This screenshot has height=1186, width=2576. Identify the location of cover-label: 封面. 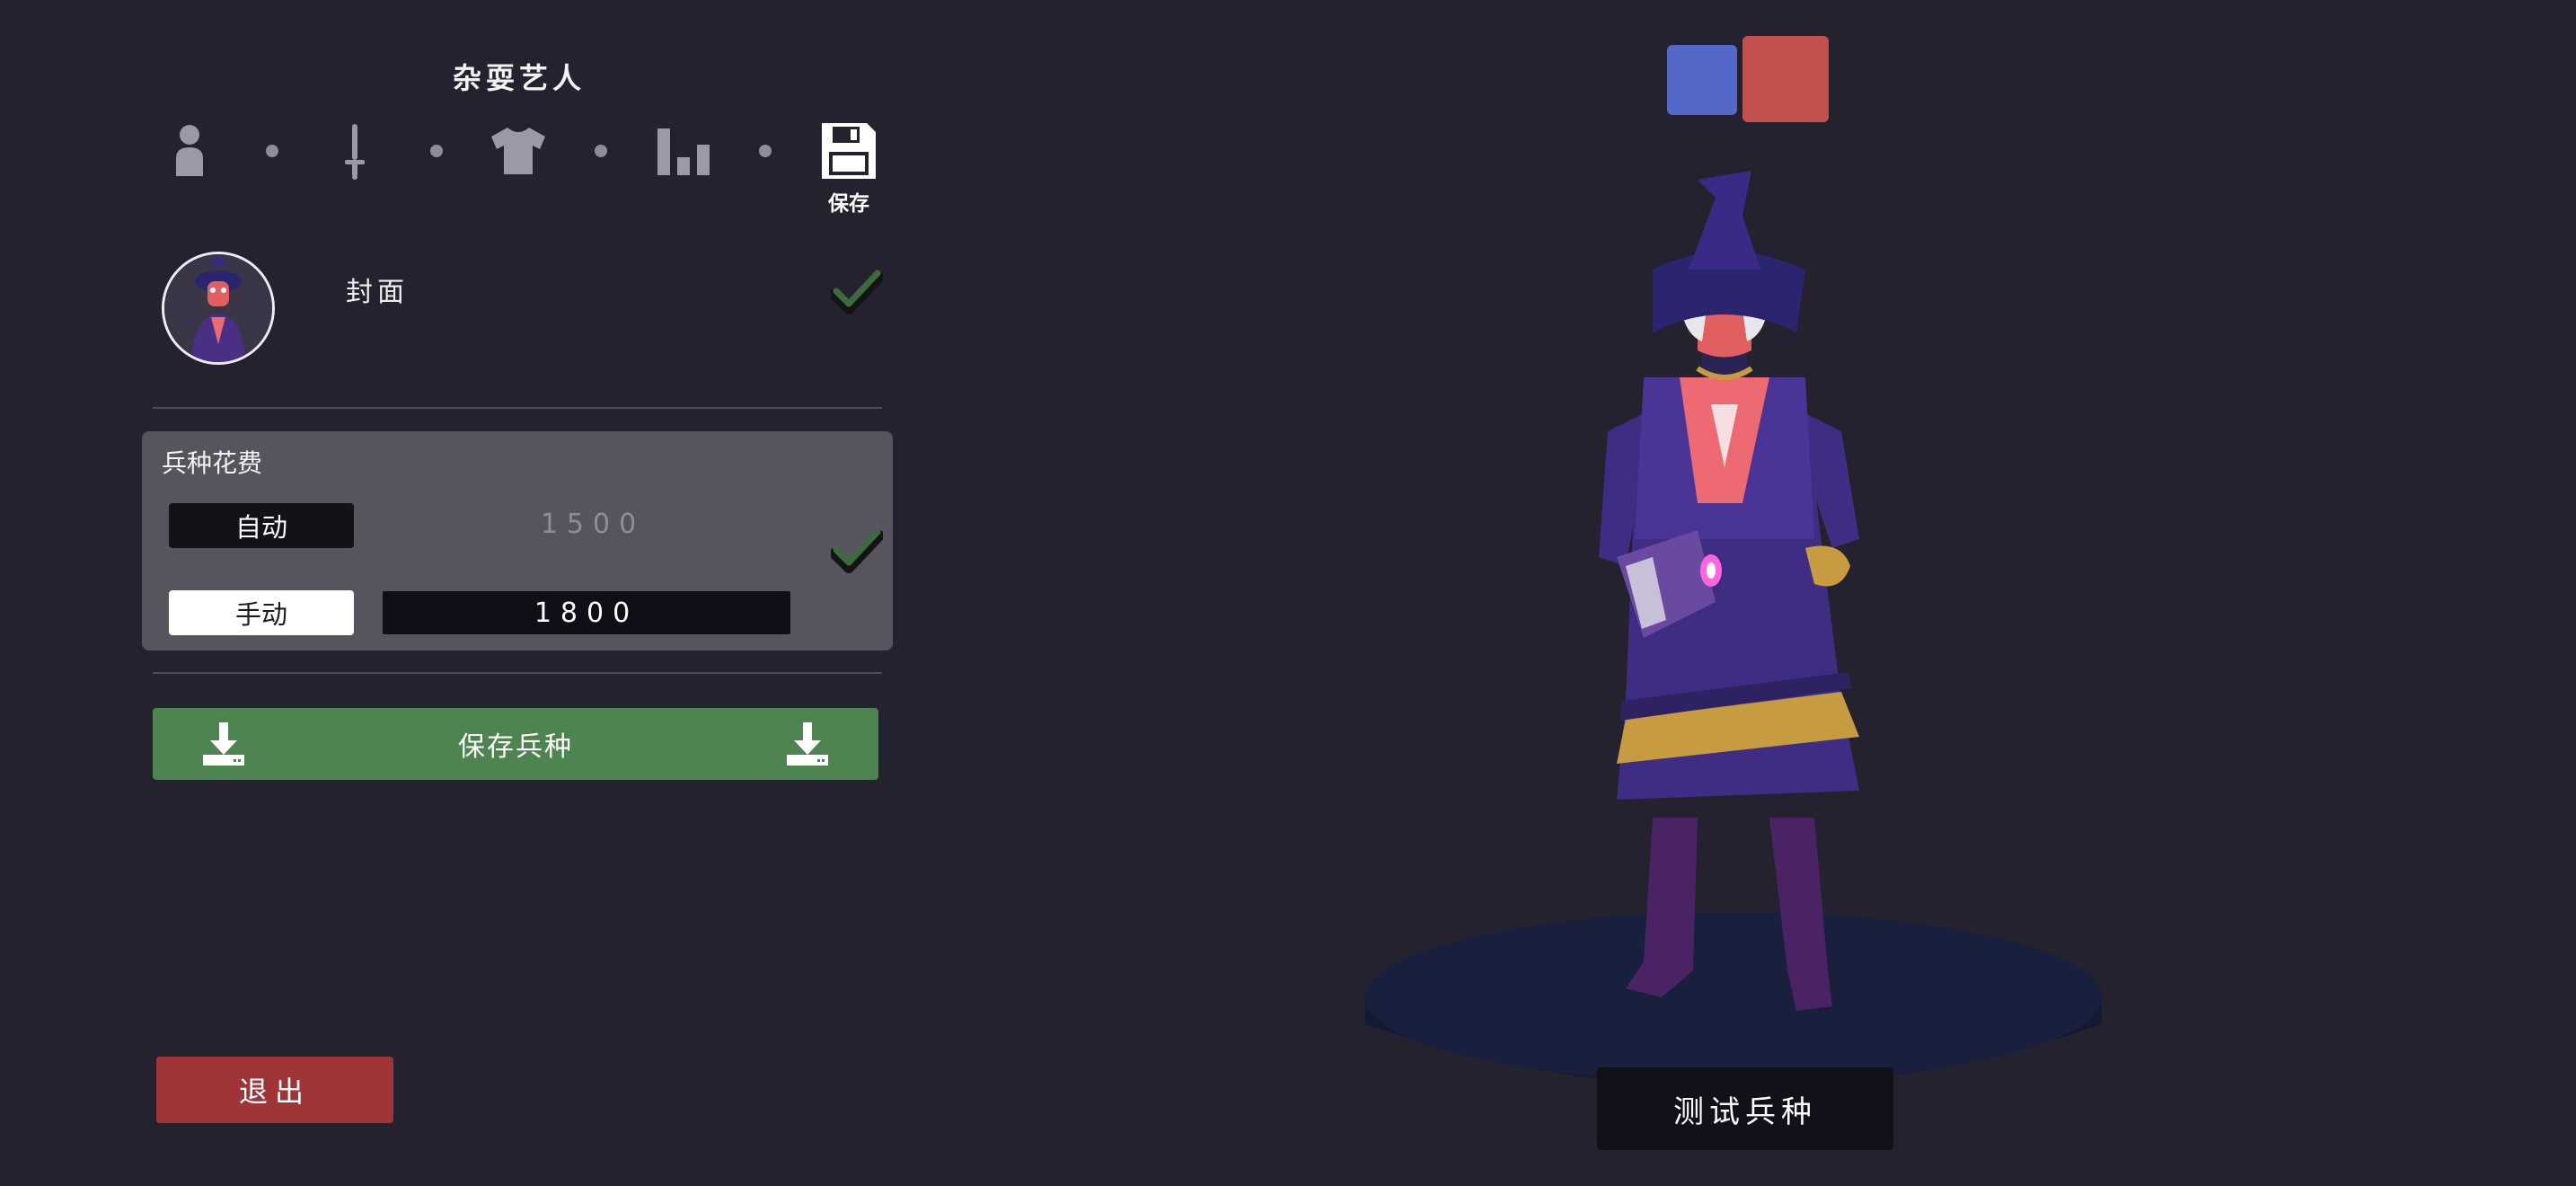
(377, 292).